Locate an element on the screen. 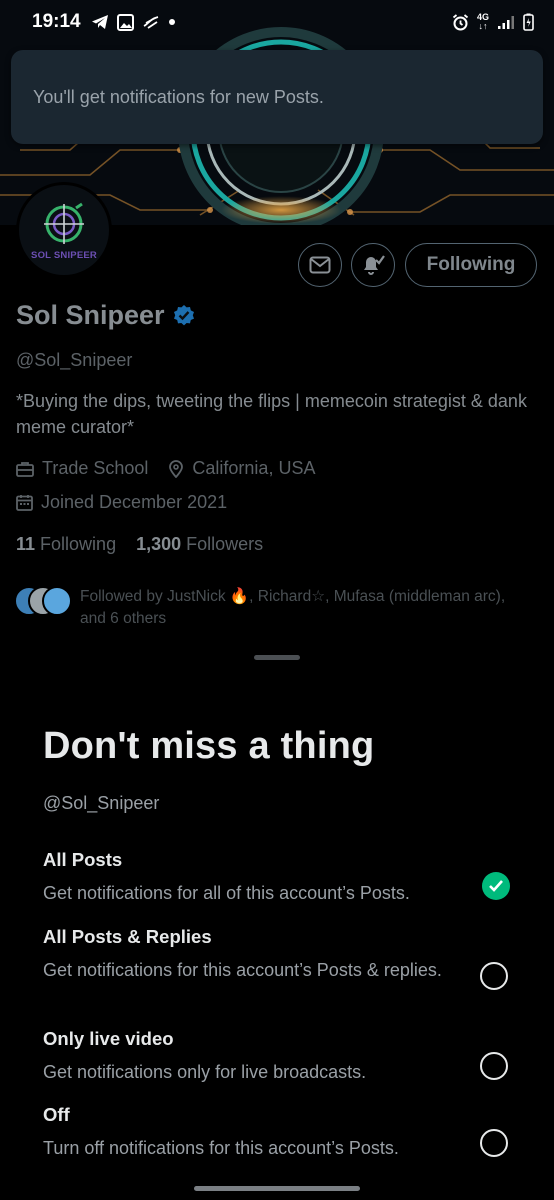 The height and width of the screenshot is (1200, 554). signal-icon is located at coordinates (506, 22).